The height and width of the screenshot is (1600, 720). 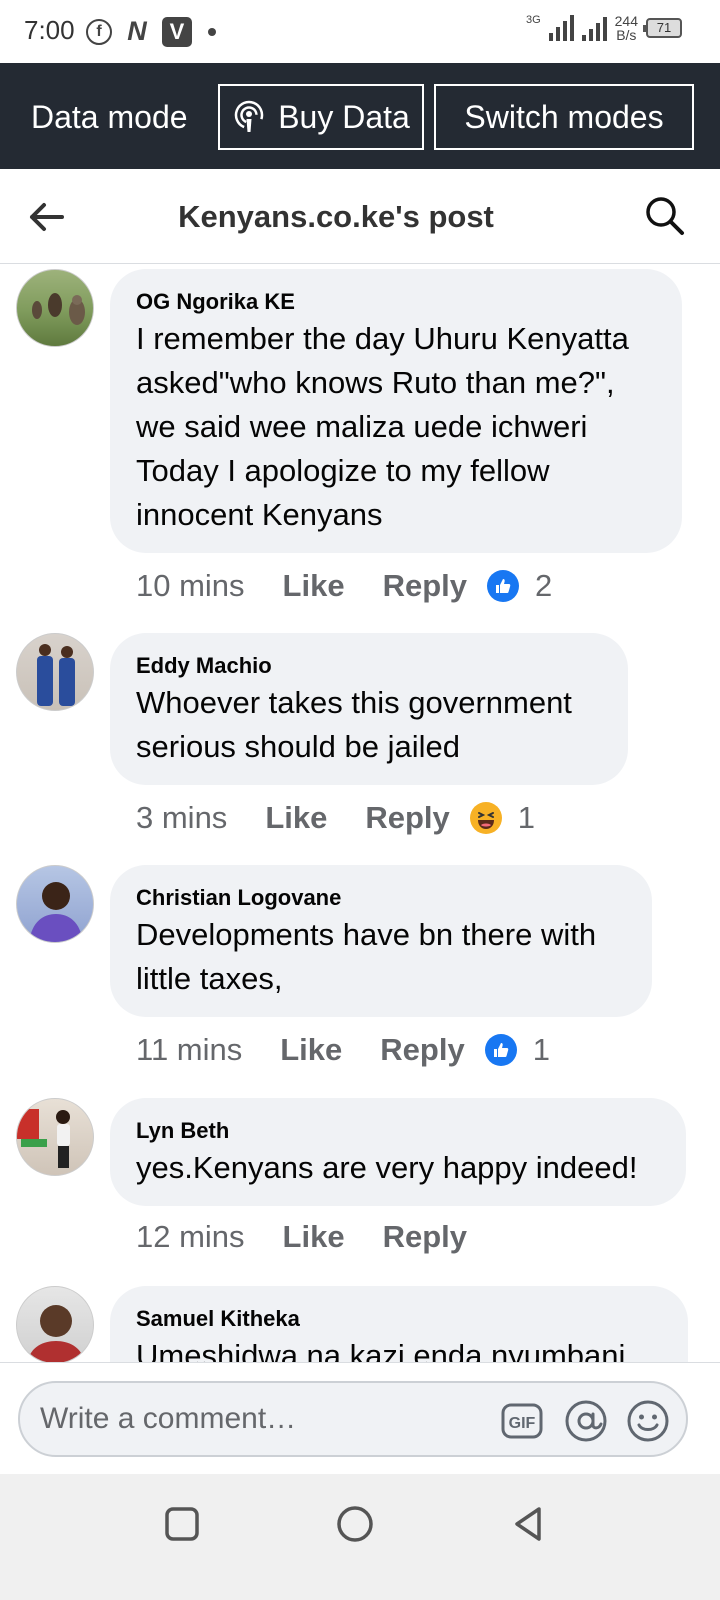 I want to click on notification-icons: f N V, so click(x=151, y=31).